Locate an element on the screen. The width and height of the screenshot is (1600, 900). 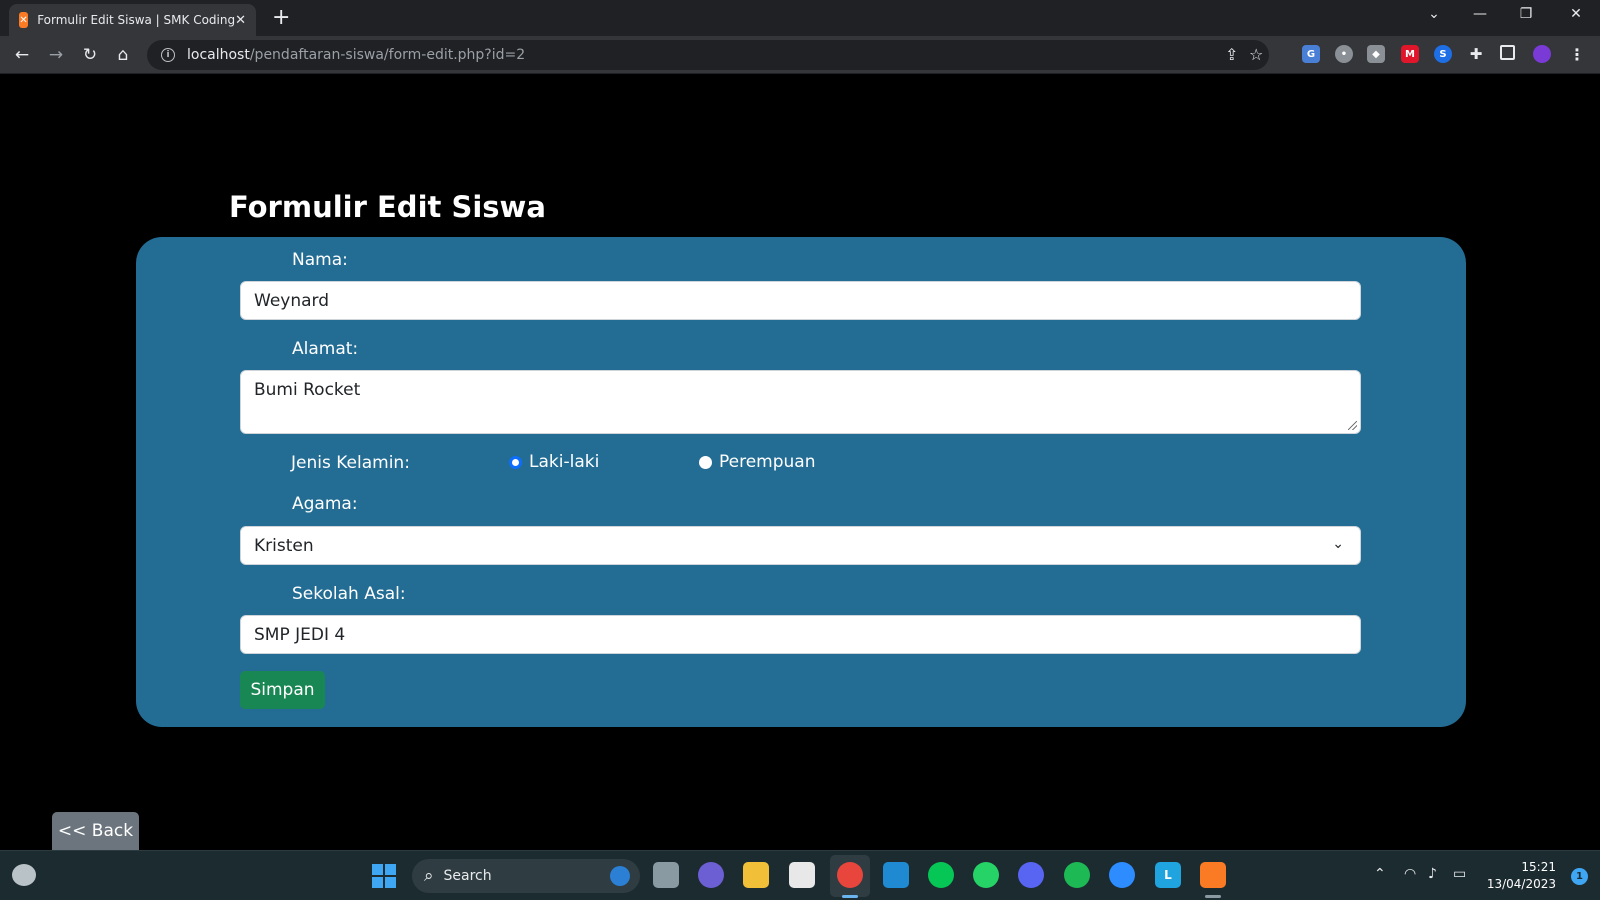
whatsapp-icon is located at coordinates (986, 875).